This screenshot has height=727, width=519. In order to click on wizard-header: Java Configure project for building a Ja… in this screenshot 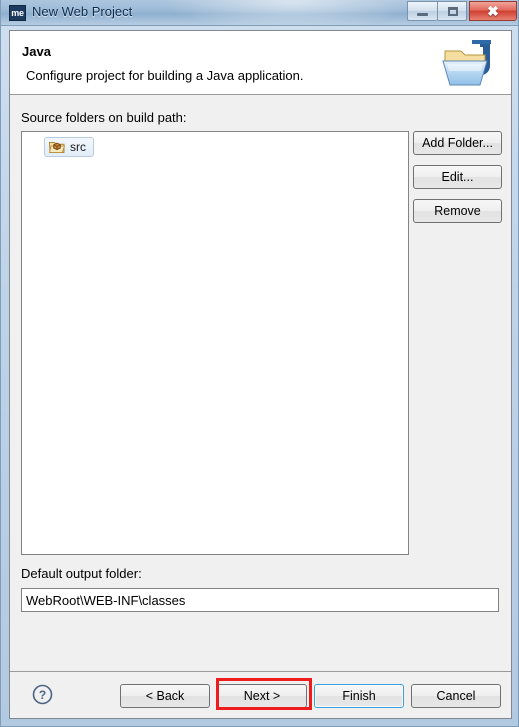, I will do `click(260, 63)`.